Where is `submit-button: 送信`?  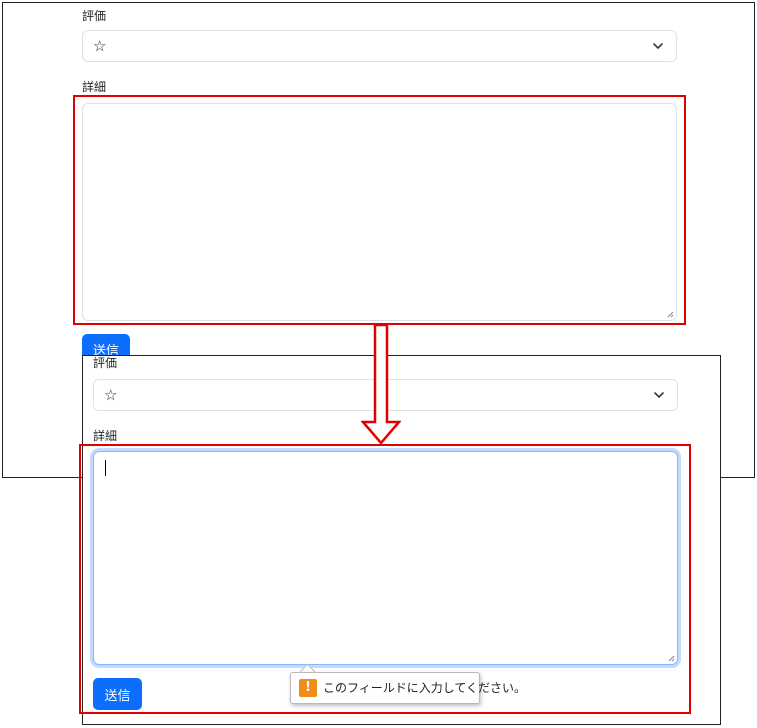 submit-button: 送信 is located at coordinates (117, 694).